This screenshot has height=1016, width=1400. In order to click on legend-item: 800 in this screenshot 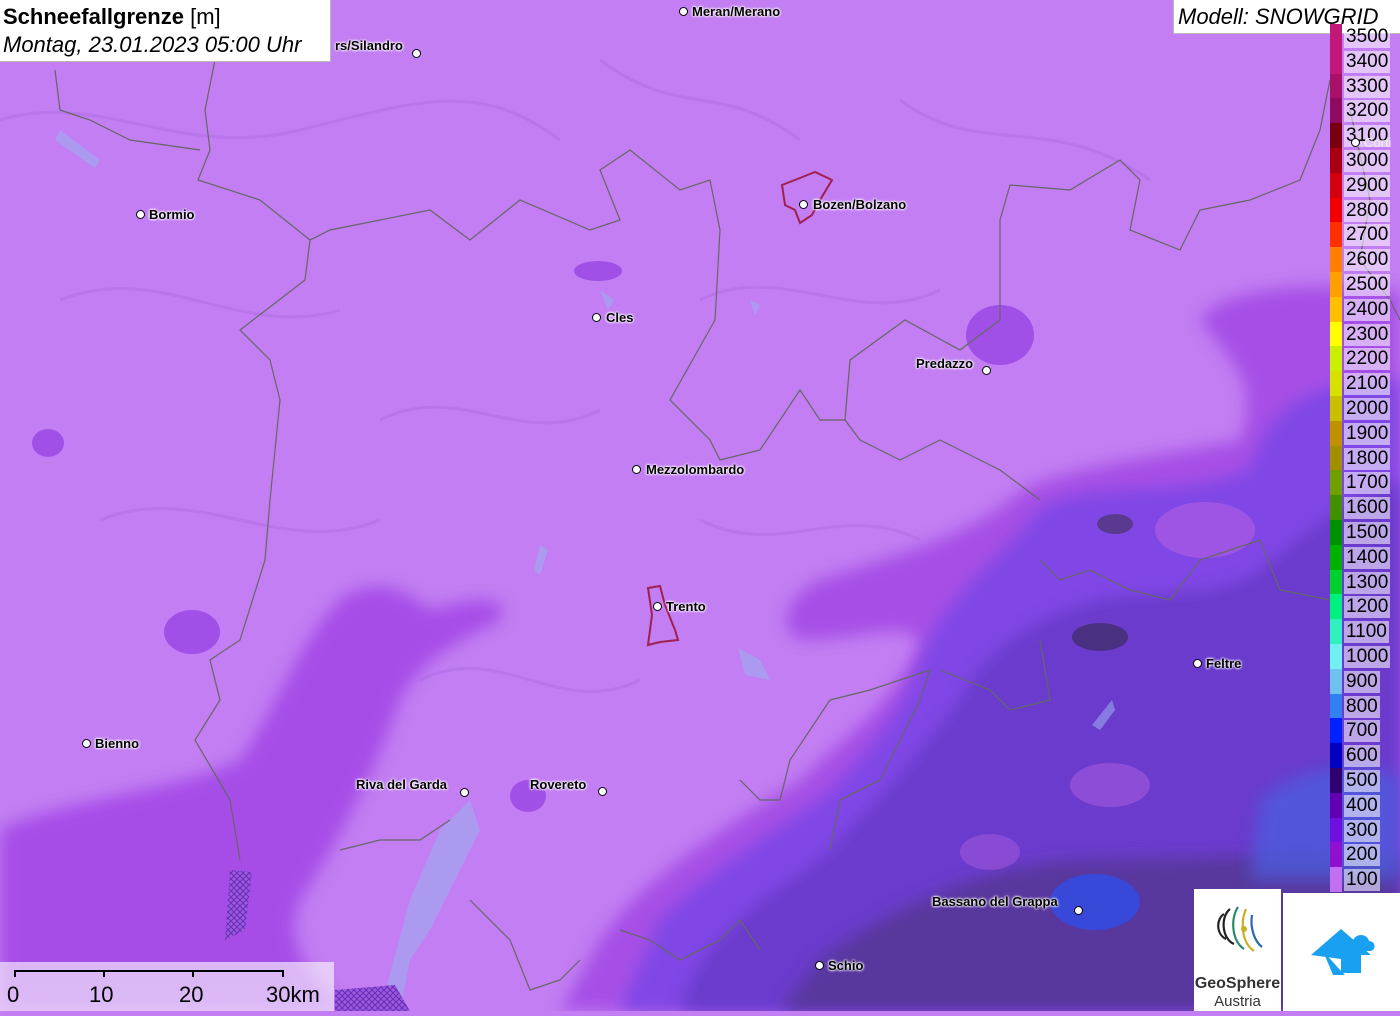, I will do `click(1365, 706)`.